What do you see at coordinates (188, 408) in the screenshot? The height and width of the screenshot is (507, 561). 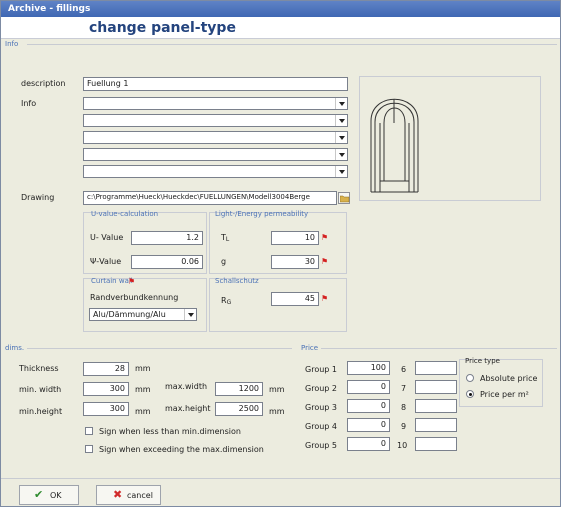 I see `max-height-label: max.height` at bounding box center [188, 408].